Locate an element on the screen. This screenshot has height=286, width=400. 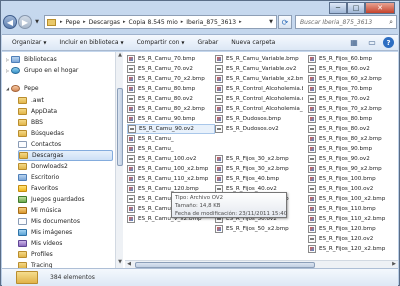
file-item: ES_R_Camu_70_x2.bmp is located at coordinates (171, 79).